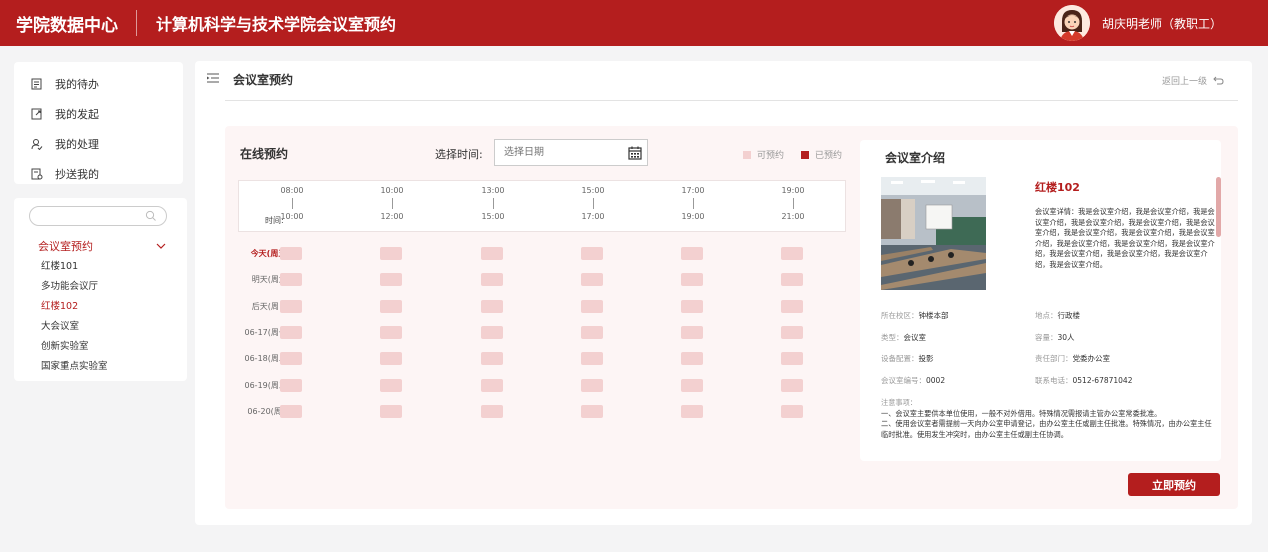 The width and height of the screenshot is (1268, 552). I want to click on back-button: 返回上一级, so click(1193, 80).